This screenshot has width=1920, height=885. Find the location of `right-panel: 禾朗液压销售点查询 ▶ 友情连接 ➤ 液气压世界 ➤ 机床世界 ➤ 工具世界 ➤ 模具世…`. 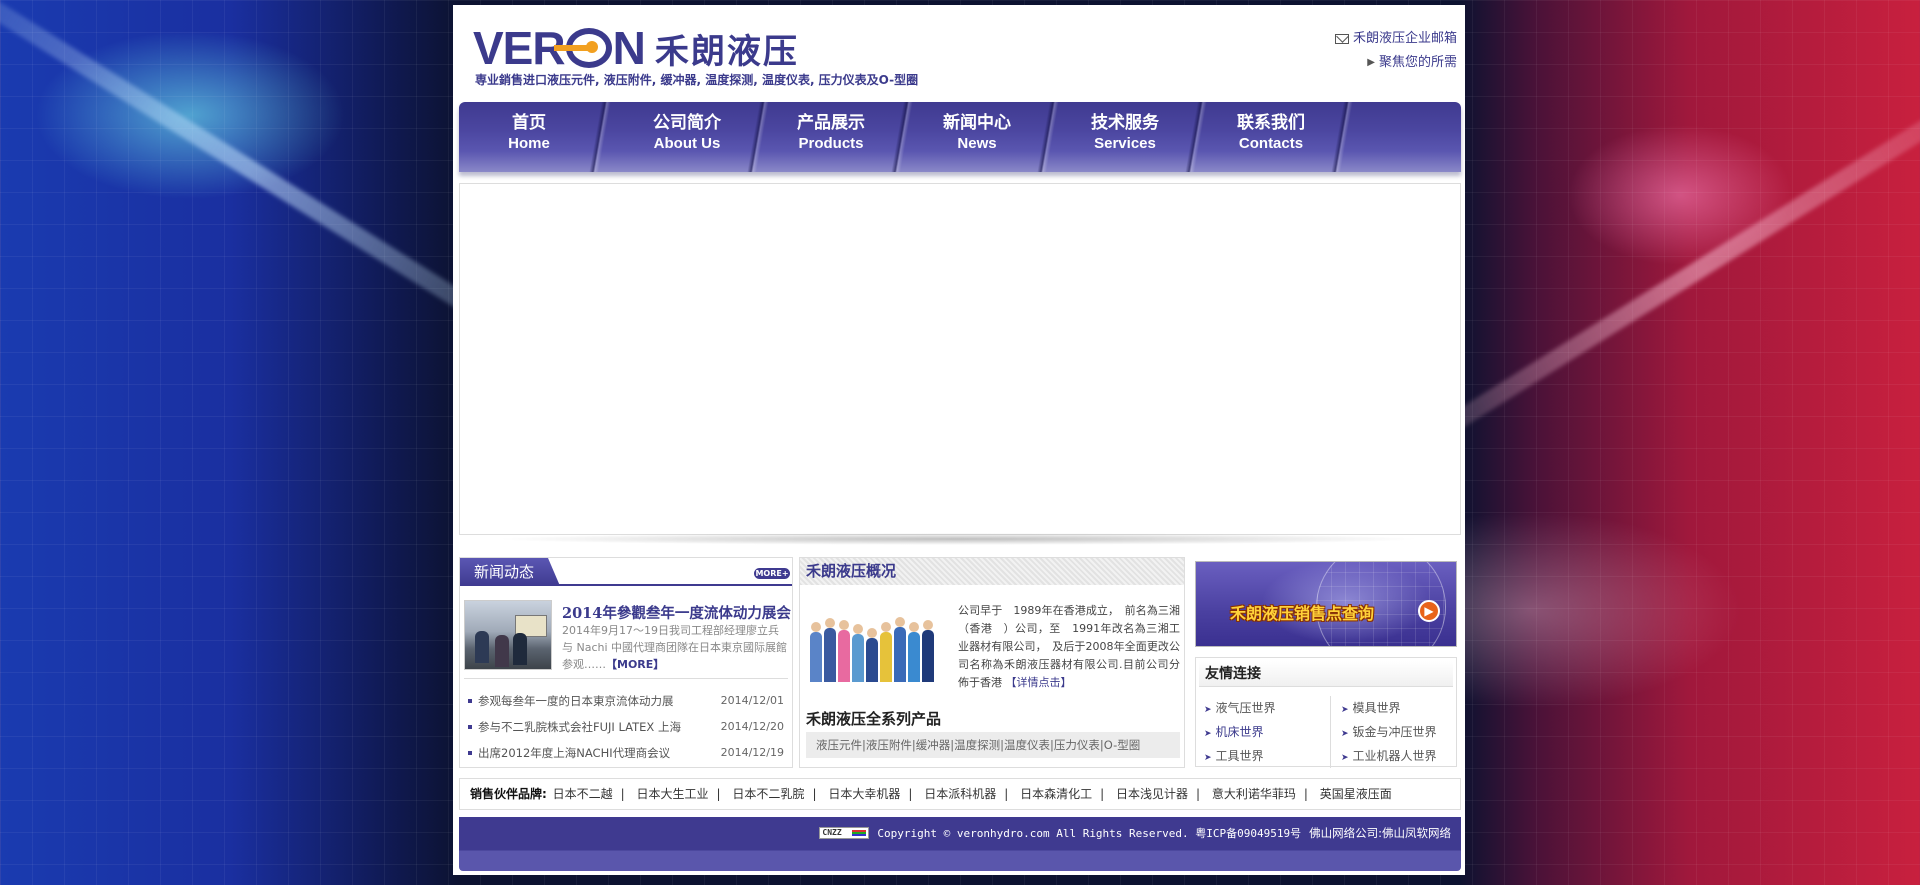

right-panel: 禾朗液压销售点查询 ▶ 友情连接 ➤ 液气压世界 ➤ 机床世界 ➤ 工具世界 ➤ 模具世… is located at coordinates (1326, 662).